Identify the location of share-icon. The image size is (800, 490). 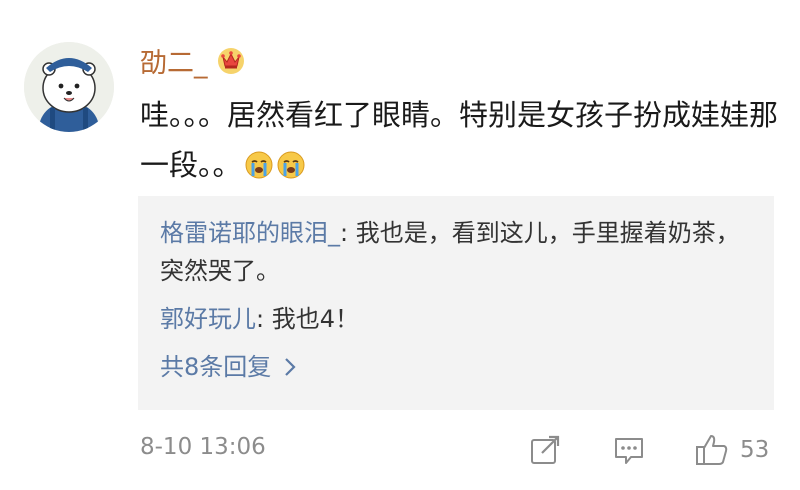
(545, 449).